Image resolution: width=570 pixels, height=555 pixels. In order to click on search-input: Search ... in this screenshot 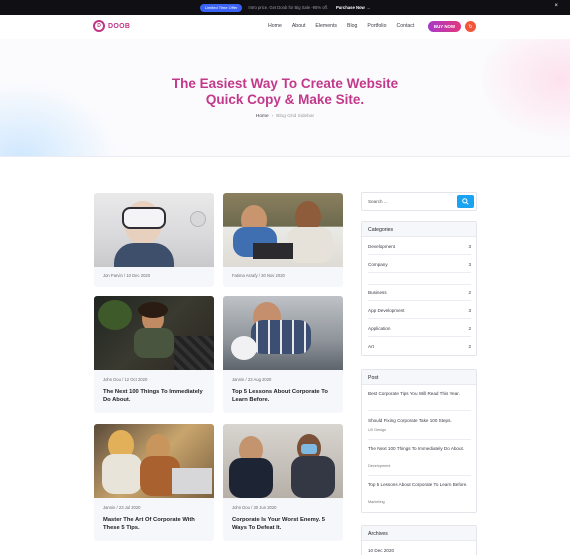, I will do `click(378, 201)`.